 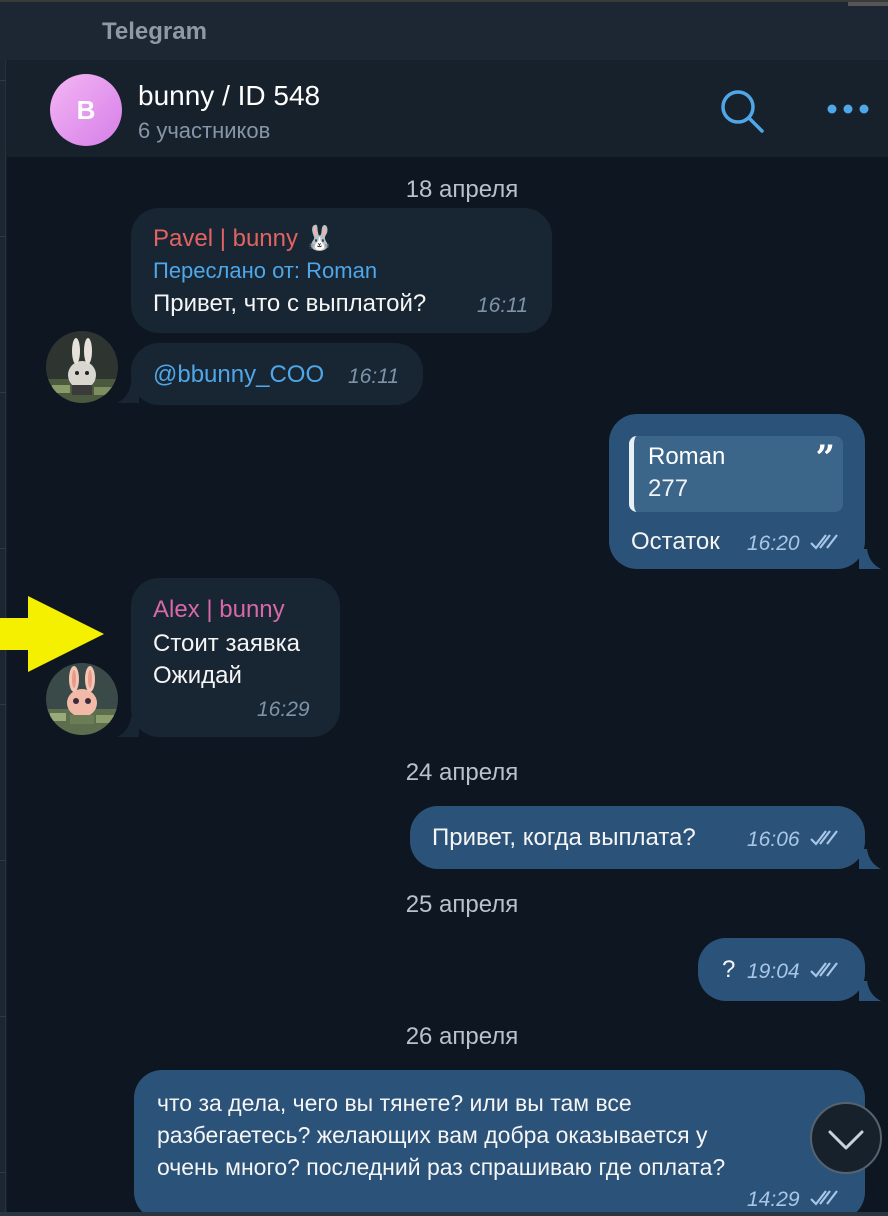 I want to click on quote-icon: ”, so click(x=825, y=458).